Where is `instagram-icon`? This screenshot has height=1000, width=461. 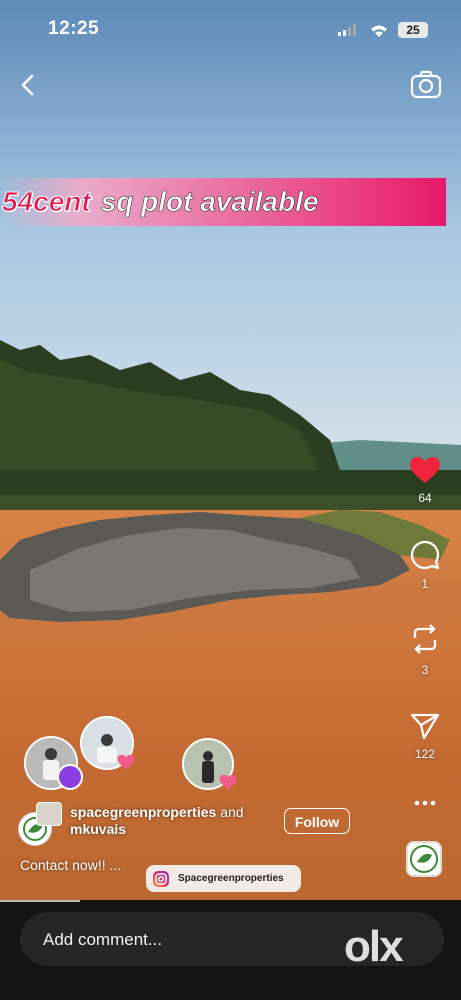 instagram-icon is located at coordinates (161, 878).